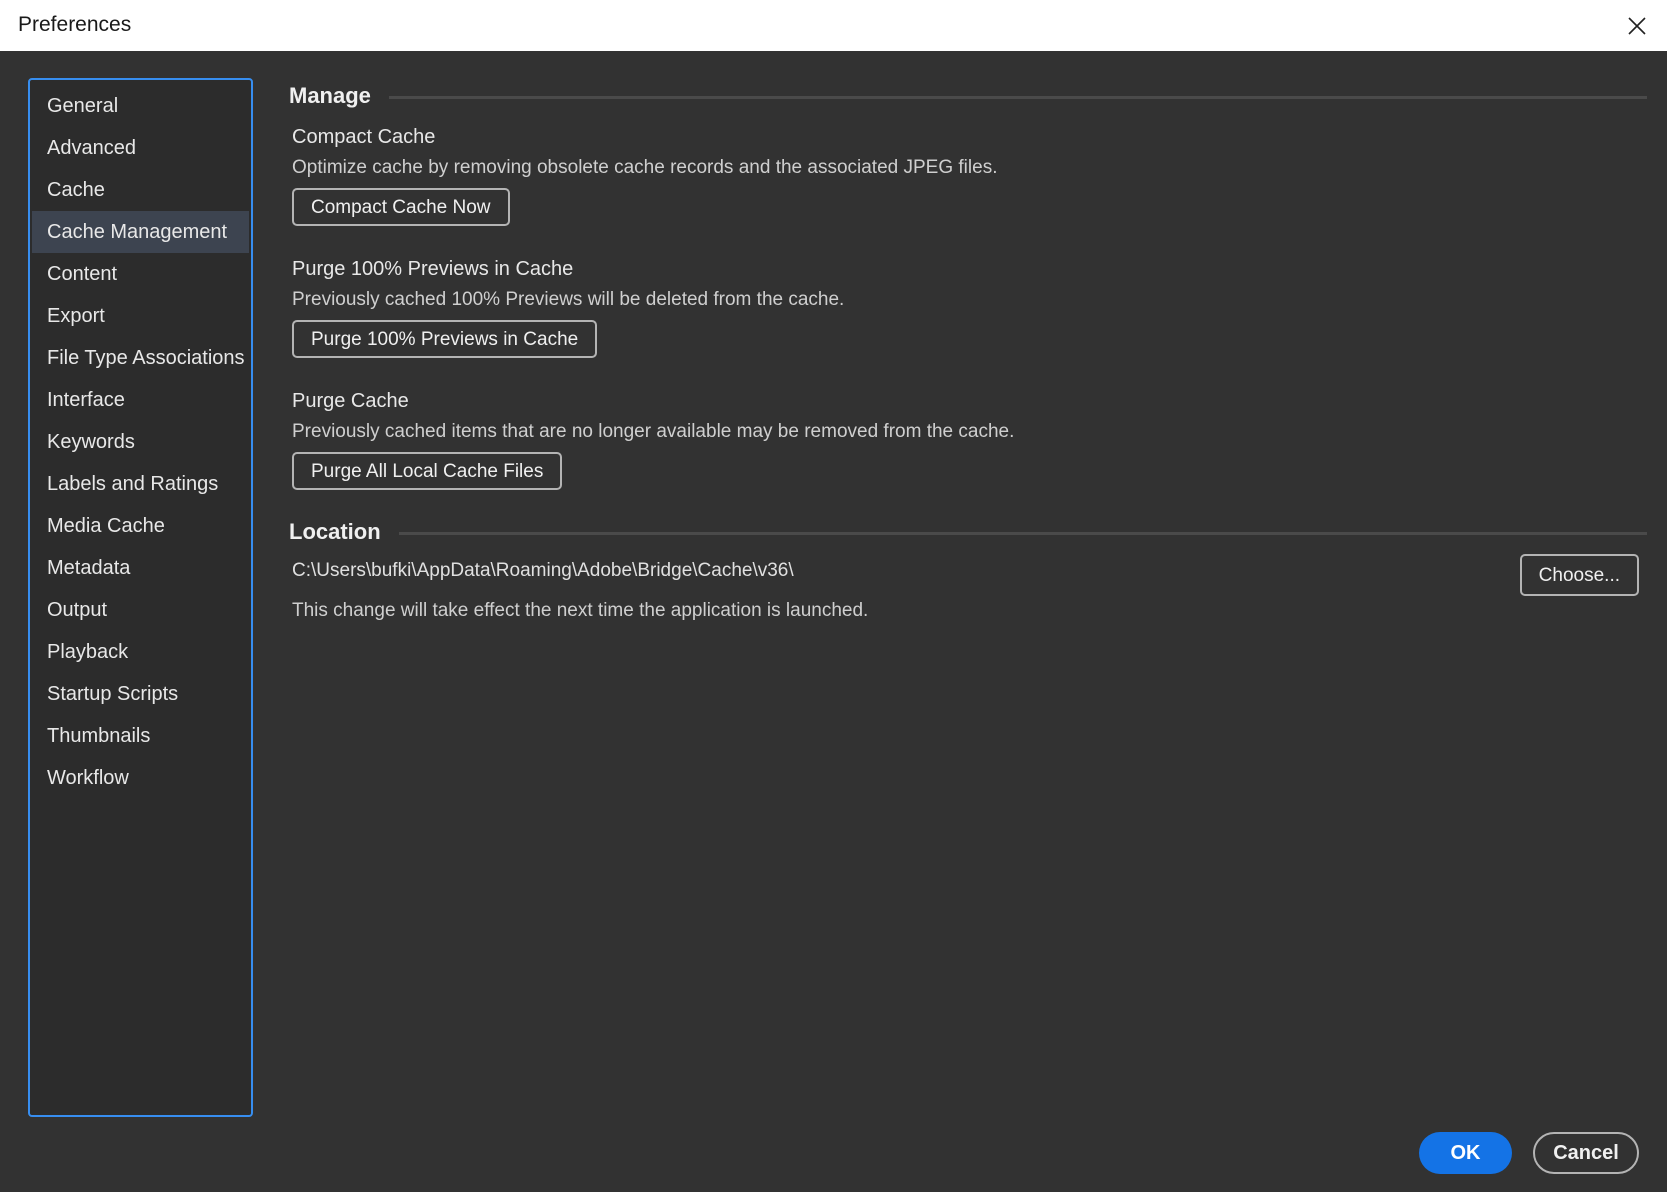 This screenshot has height=1192, width=1667. I want to click on sidebar-item-interface: Interface, so click(140, 400).